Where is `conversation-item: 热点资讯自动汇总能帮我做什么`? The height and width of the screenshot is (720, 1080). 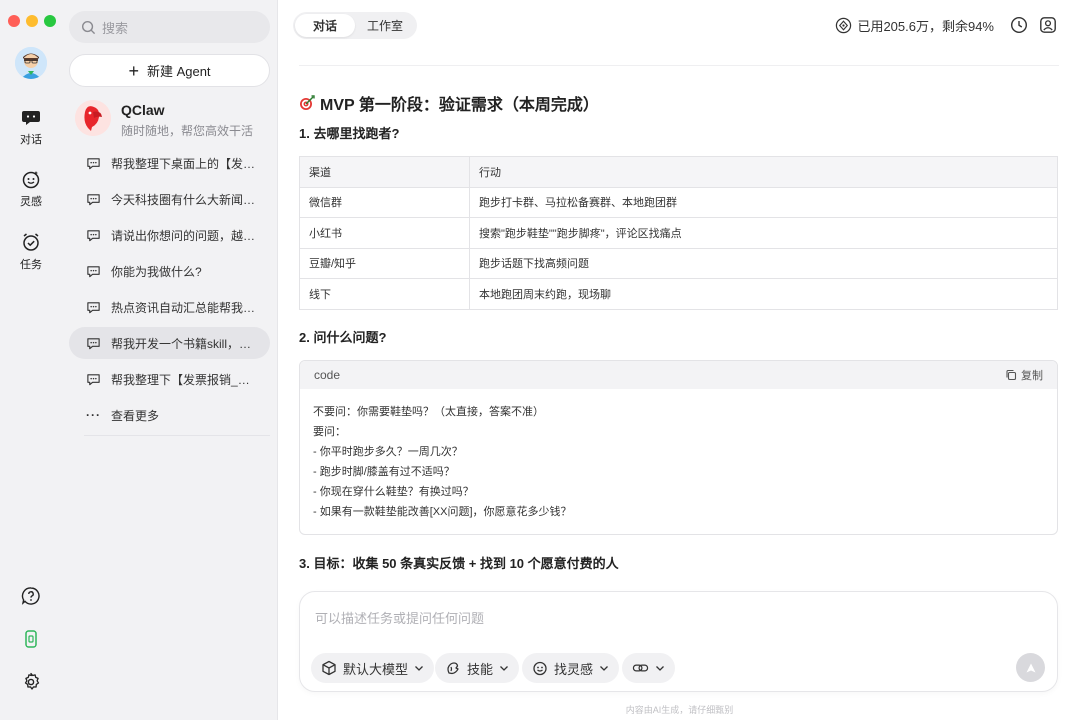 conversation-item: 热点资讯自动汇总能帮我做什么 is located at coordinates (169, 307).